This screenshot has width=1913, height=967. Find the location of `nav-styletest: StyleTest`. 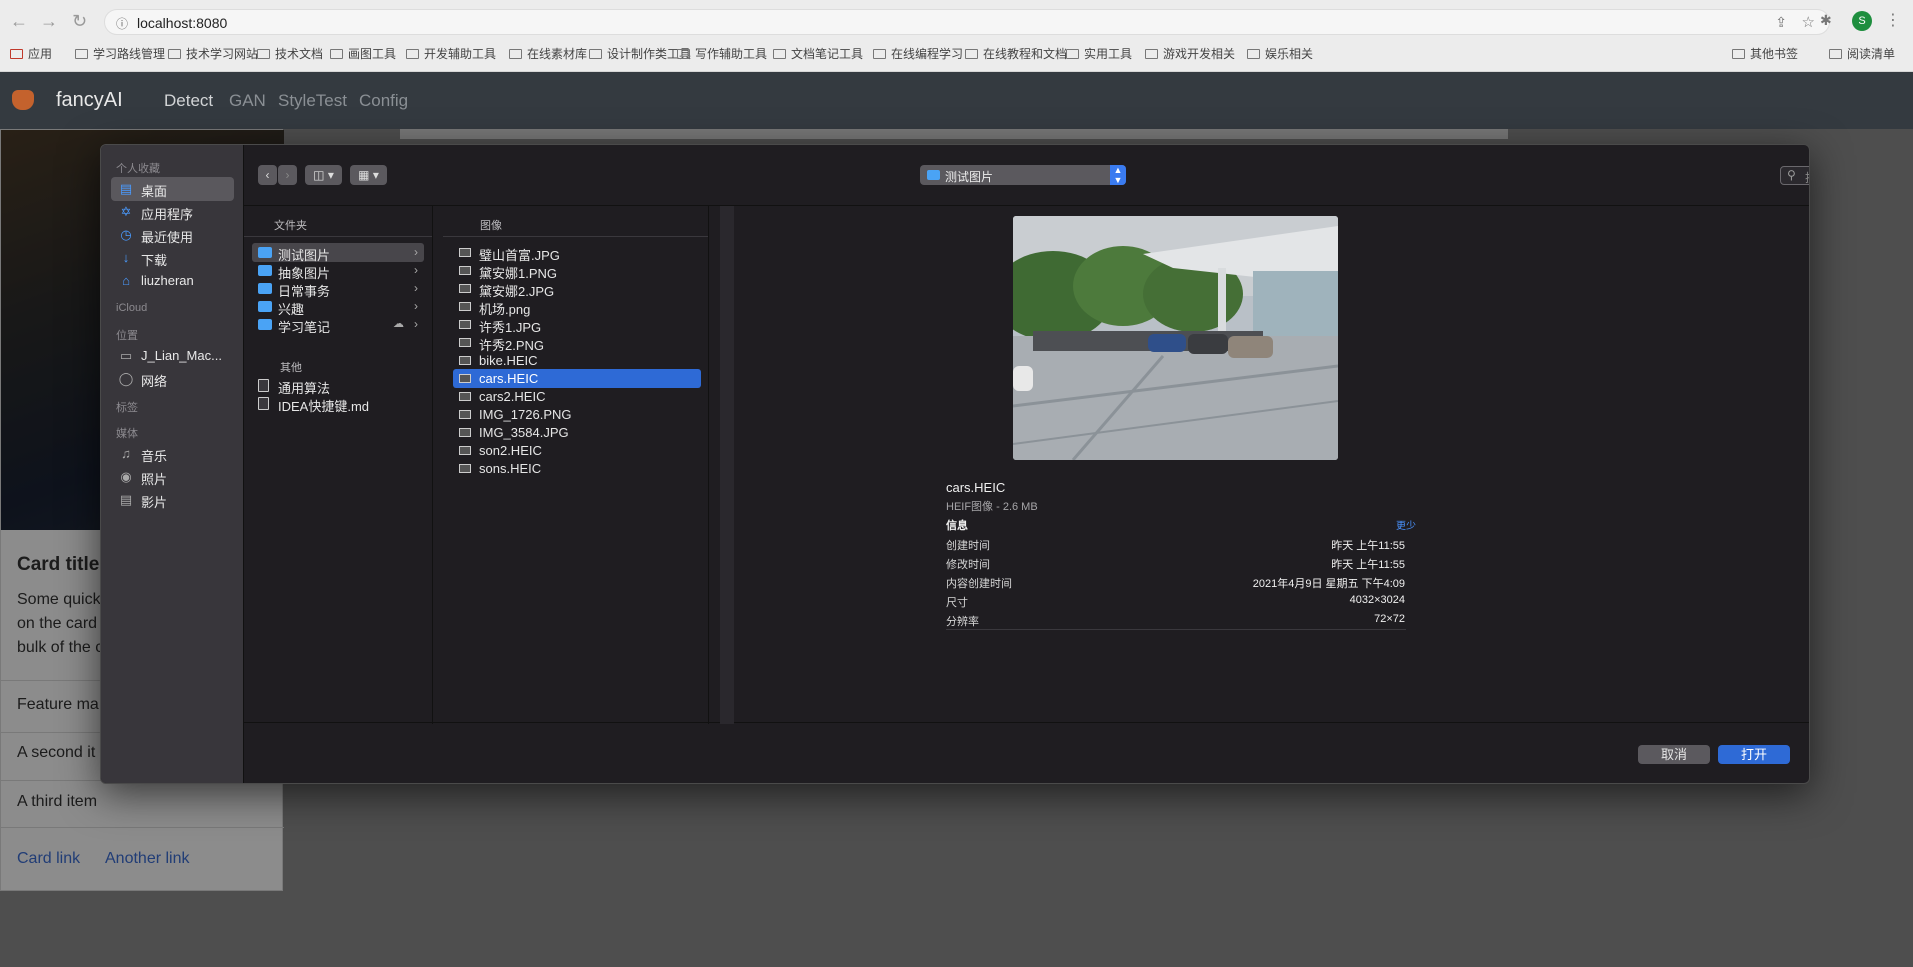

nav-styletest: StyleTest is located at coordinates (312, 101).